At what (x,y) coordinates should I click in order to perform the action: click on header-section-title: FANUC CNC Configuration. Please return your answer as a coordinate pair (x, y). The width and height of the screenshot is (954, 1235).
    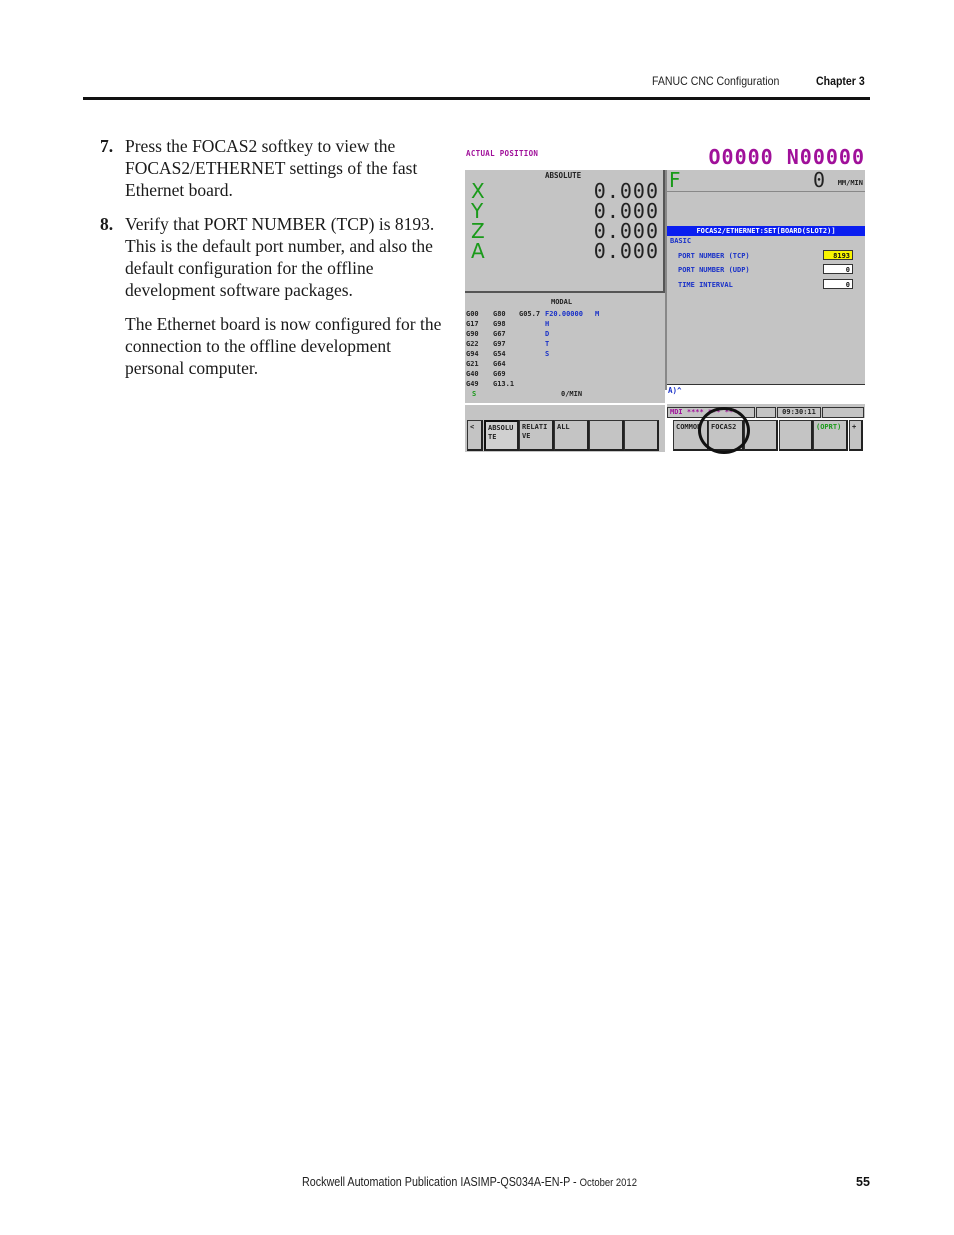
    Looking at the image, I should click on (716, 81).